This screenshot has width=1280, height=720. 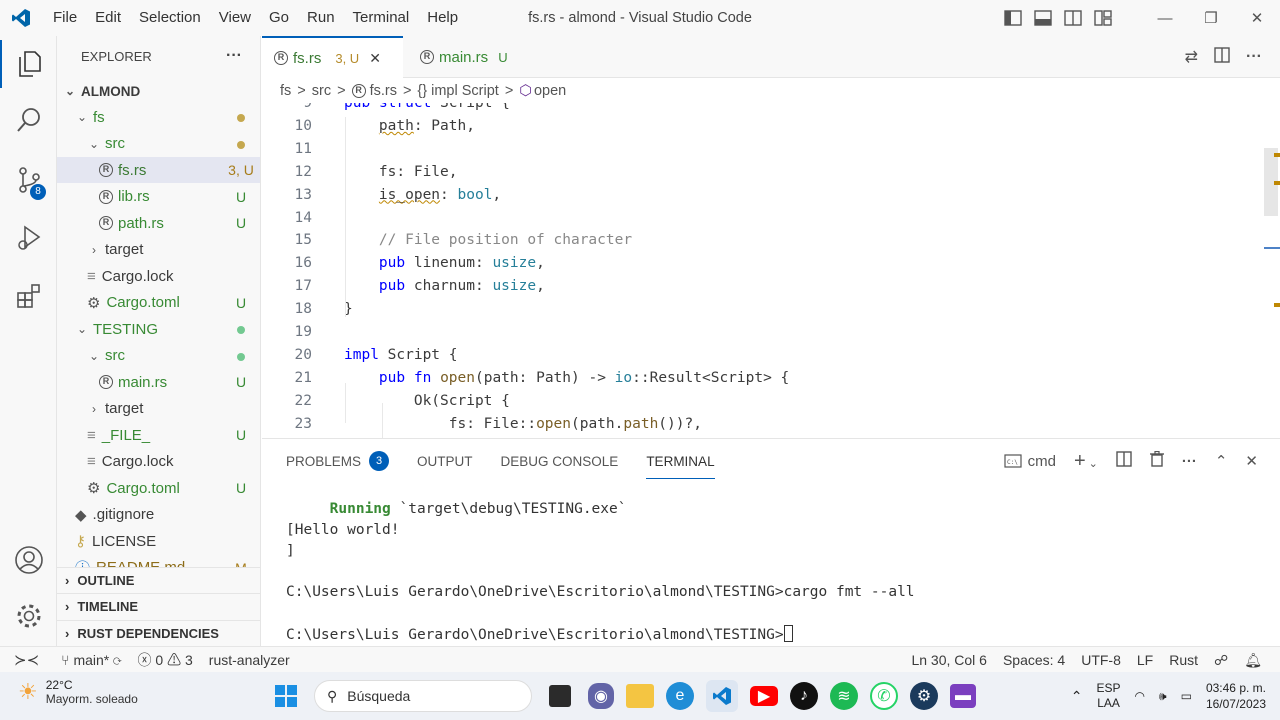 What do you see at coordinates (158, 606) in the screenshot?
I see `timeline-section: › TIMELINE` at bounding box center [158, 606].